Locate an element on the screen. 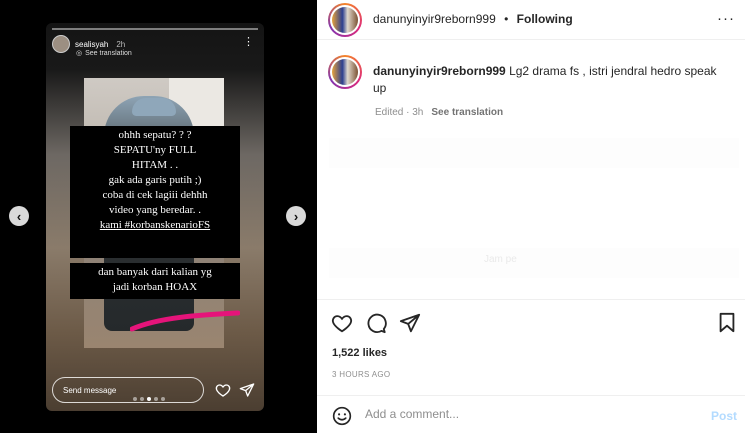 This screenshot has width=745, height=433. send-icon is located at coordinates (247, 390).